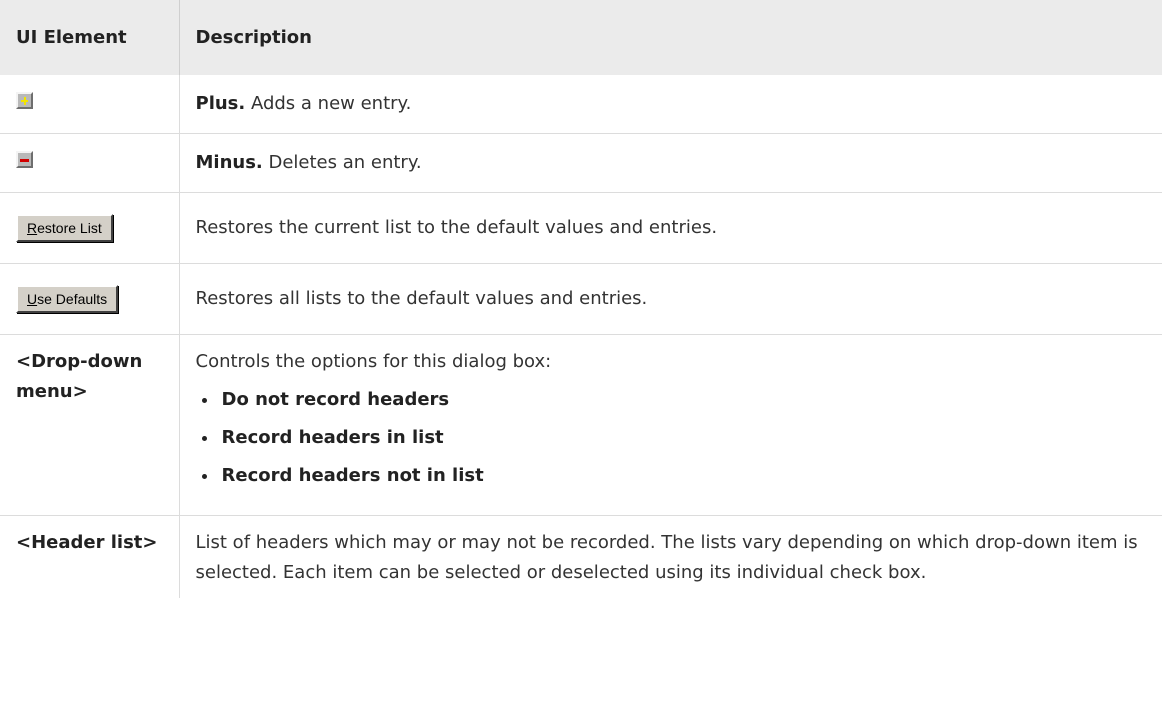 The width and height of the screenshot is (1162, 703). Describe the element at coordinates (220, 103) in the screenshot. I see `plus-label: Plus.` at that location.